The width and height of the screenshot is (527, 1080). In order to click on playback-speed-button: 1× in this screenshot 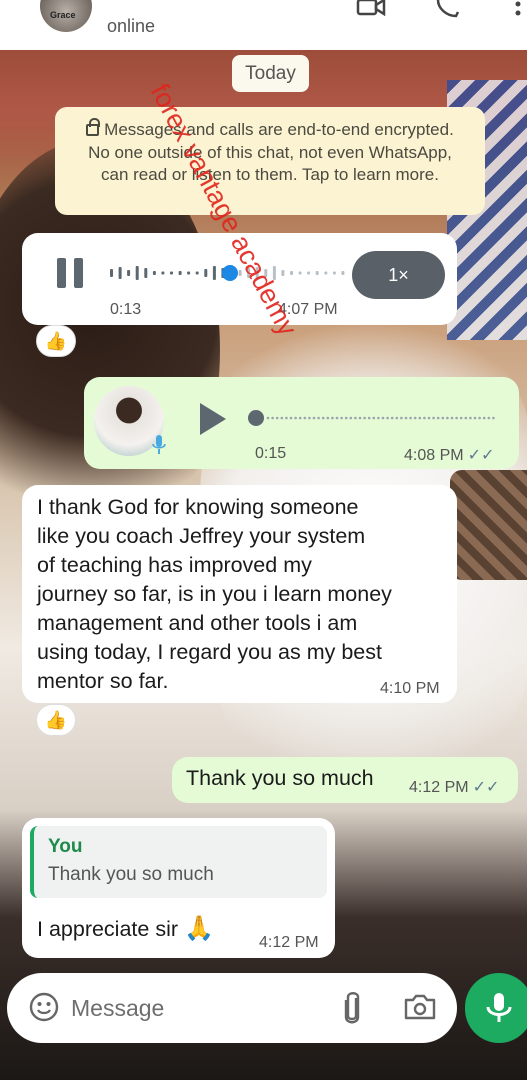, I will do `click(398, 275)`.